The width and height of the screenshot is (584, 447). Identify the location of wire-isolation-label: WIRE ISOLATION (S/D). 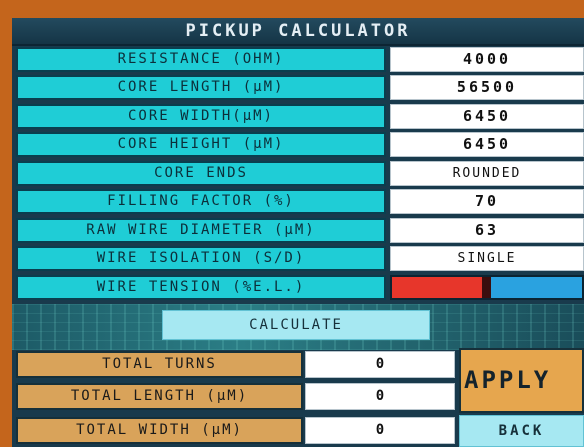
(201, 258).